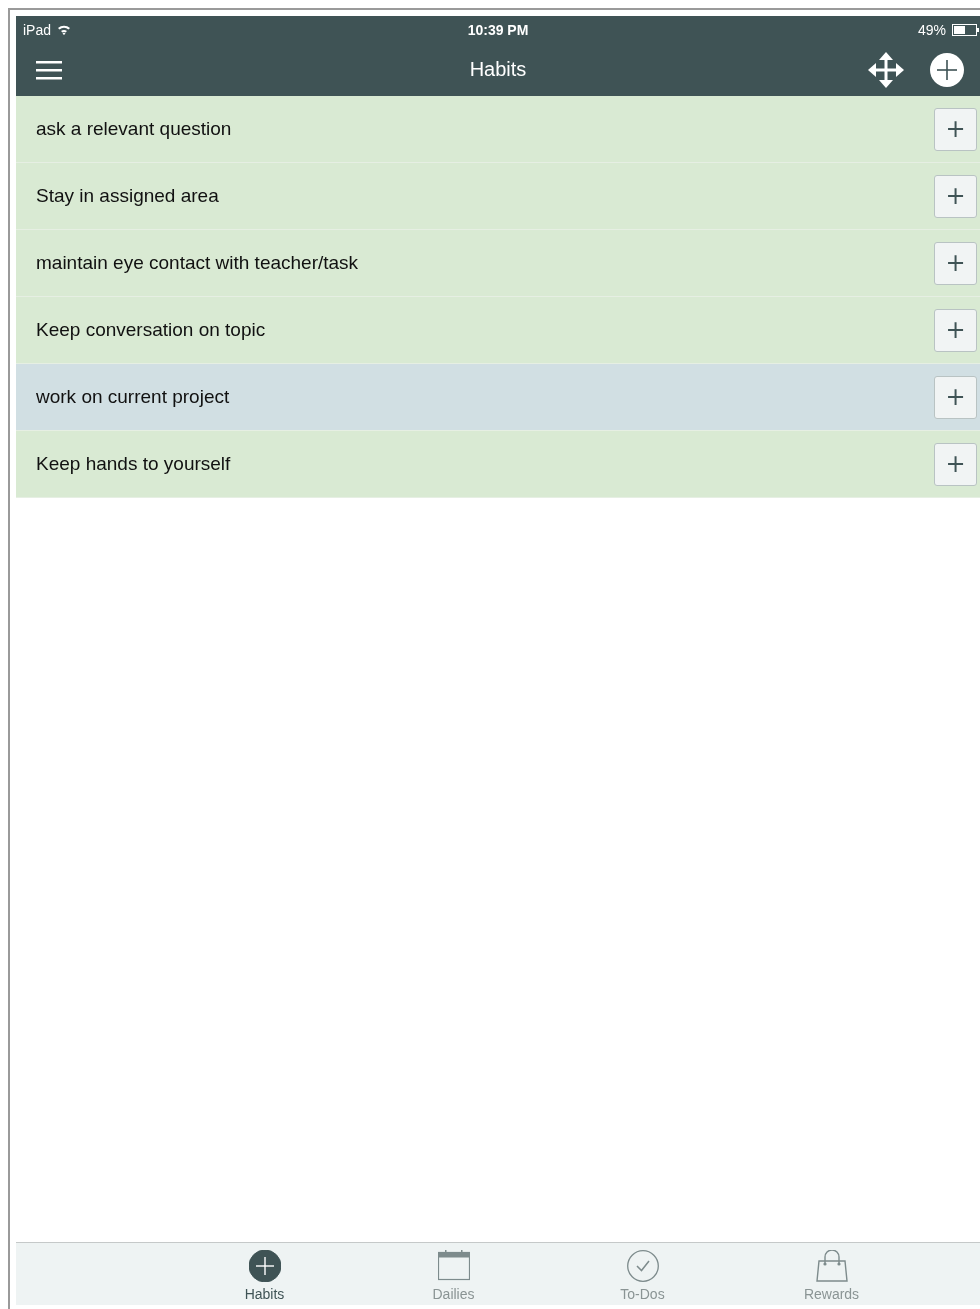 This screenshot has height=1309, width=980. What do you see at coordinates (642, 1294) in the screenshot?
I see `tab-label: To-Dos` at bounding box center [642, 1294].